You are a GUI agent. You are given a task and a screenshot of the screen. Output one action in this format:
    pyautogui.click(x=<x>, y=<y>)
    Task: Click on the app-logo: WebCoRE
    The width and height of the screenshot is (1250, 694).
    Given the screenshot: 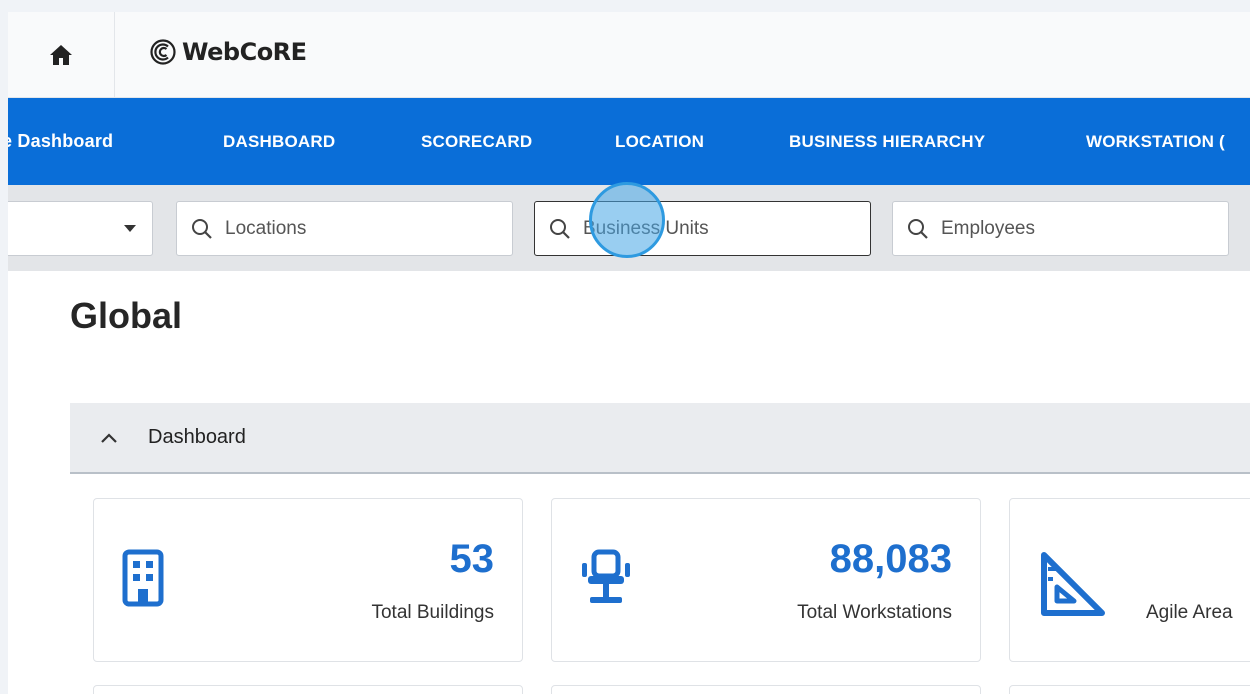 What is the action you would take?
    pyautogui.click(x=228, y=52)
    